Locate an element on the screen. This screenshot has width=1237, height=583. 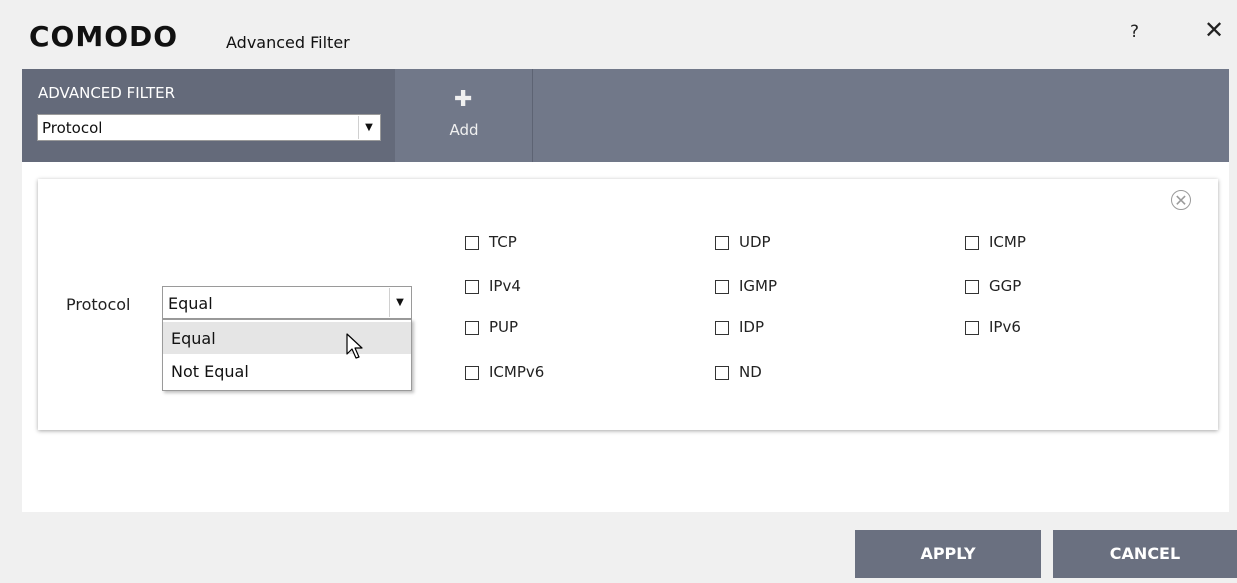
protocol-label: Protocol is located at coordinates (98, 304).